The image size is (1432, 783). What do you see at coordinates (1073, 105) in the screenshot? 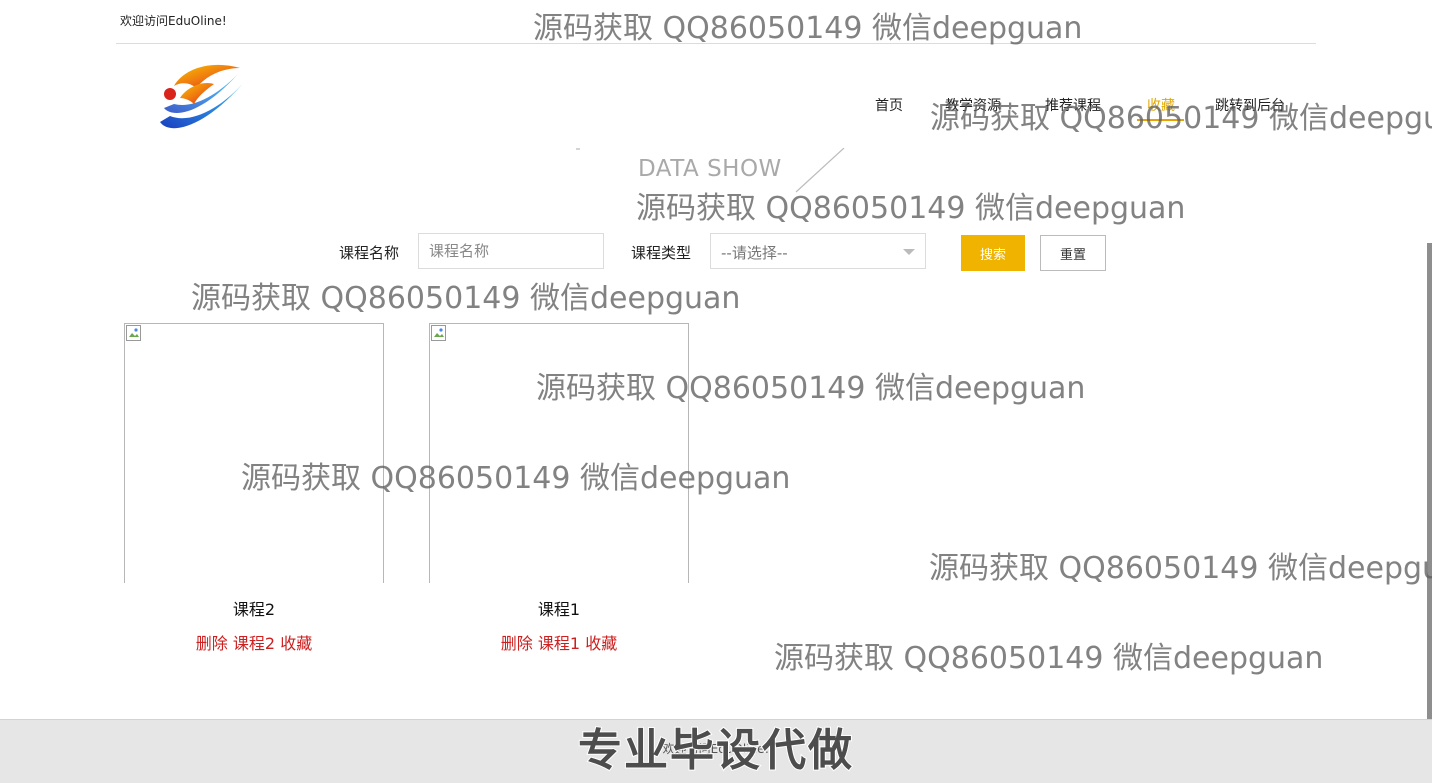
I see `nav-recommended: 推荐课程` at bounding box center [1073, 105].